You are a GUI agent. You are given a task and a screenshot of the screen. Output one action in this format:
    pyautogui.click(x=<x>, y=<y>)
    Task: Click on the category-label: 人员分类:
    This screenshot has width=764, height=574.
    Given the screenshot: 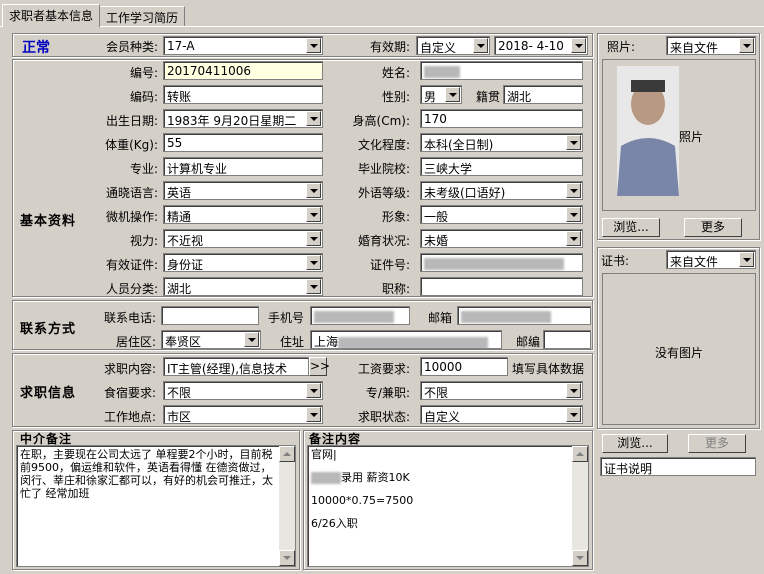 What is the action you would take?
    pyautogui.click(x=131, y=289)
    